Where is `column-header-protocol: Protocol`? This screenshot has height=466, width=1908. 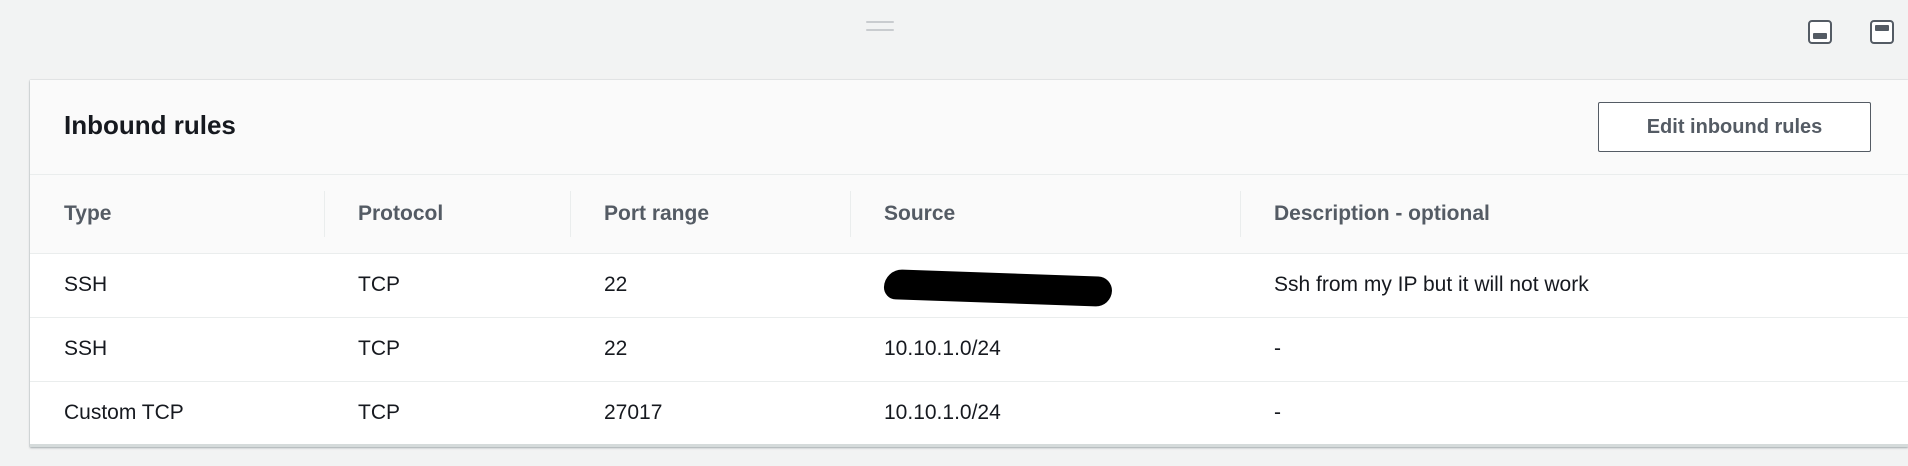 column-header-protocol: Protocol is located at coordinates (447, 214).